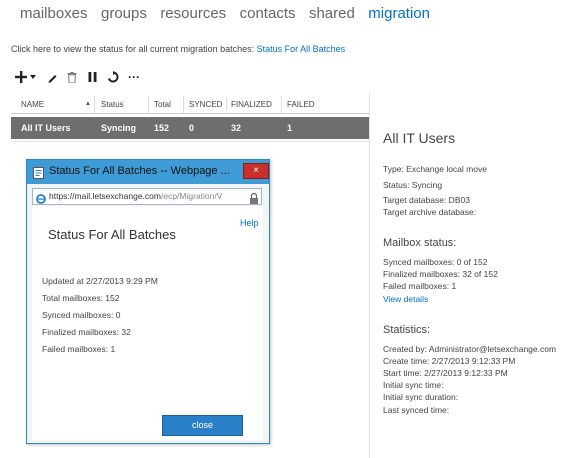 The image size is (579, 458). What do you see at coordinates (38, 172) in the screenshot?
I see `page-icon` at bounding box center [38, 172].